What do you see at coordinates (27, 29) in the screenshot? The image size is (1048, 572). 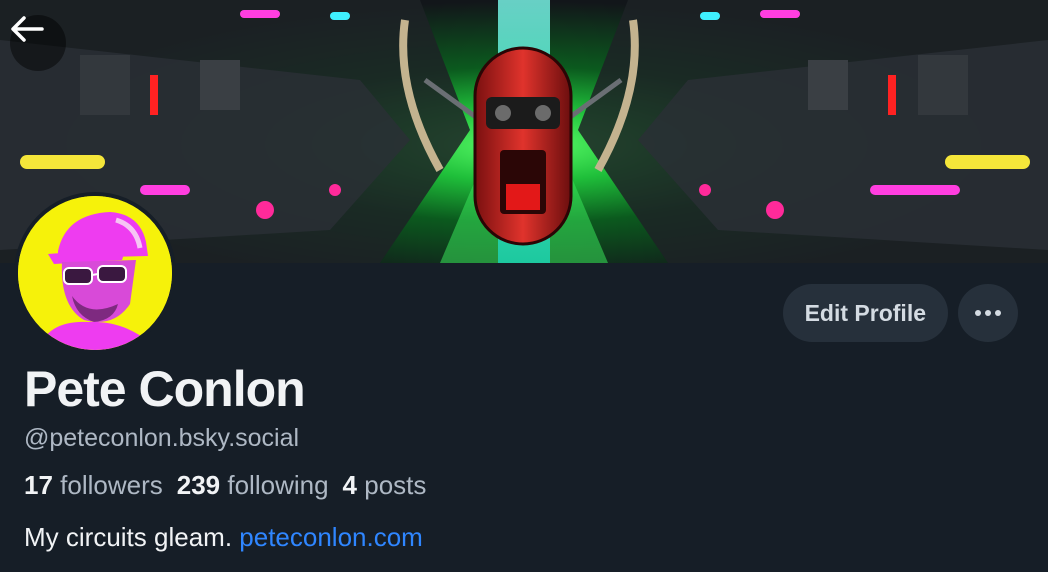 I see `arrow-left-icon` at bounding box center [27, 29].